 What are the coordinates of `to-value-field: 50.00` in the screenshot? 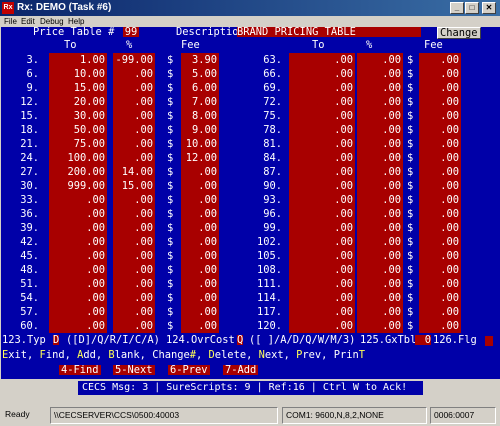 It's located at (77, 130).